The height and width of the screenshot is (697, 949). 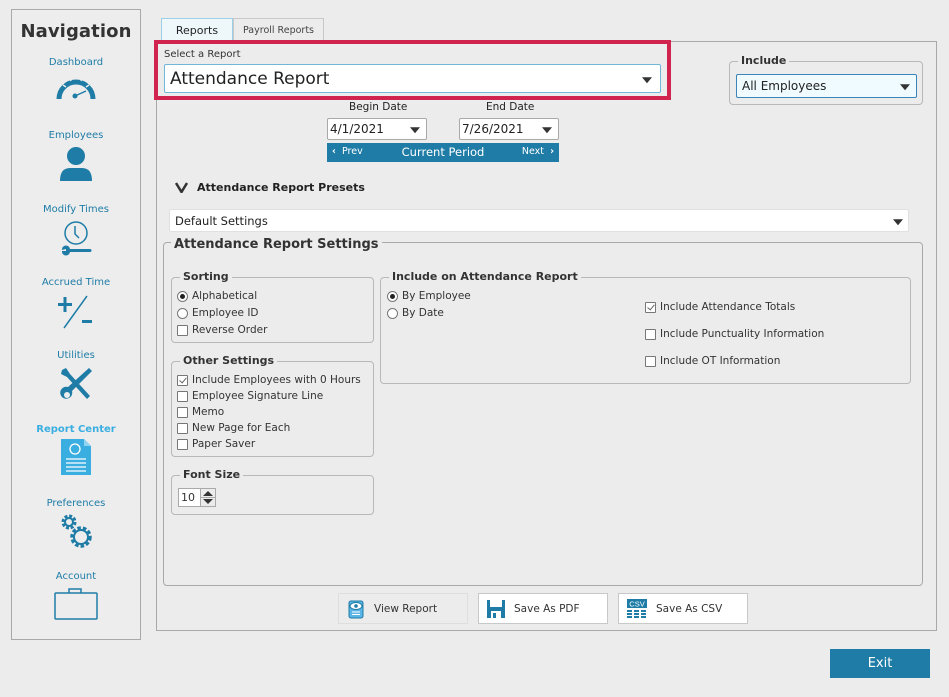 I want to click on nav-item-employees: Employees, so click(x=76, y=156).